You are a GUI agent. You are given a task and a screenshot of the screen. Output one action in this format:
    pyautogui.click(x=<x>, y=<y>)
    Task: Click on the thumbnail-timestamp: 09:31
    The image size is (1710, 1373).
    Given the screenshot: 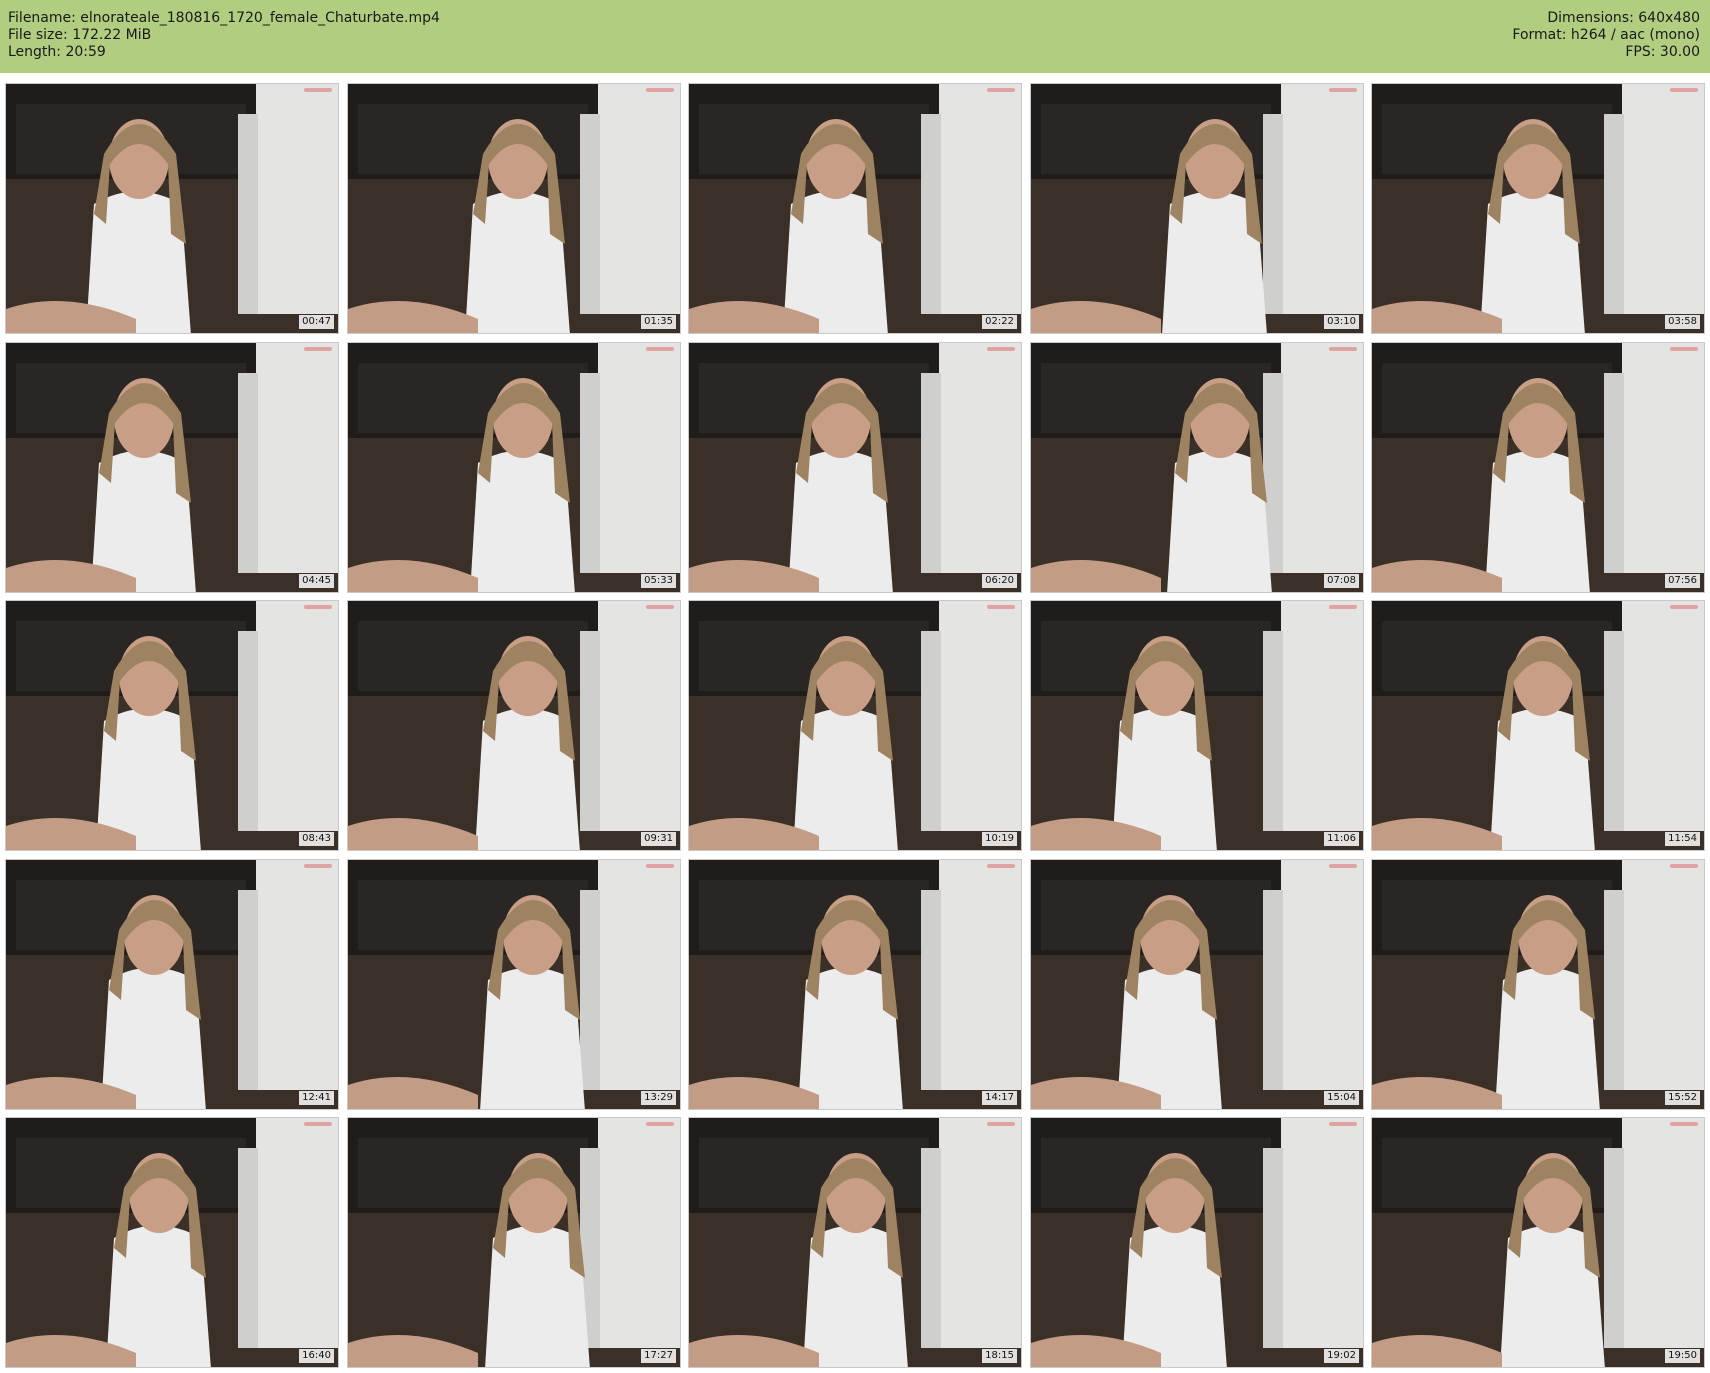 What is the action you would take?
    pyautogui.click(x=658, y=839)
    